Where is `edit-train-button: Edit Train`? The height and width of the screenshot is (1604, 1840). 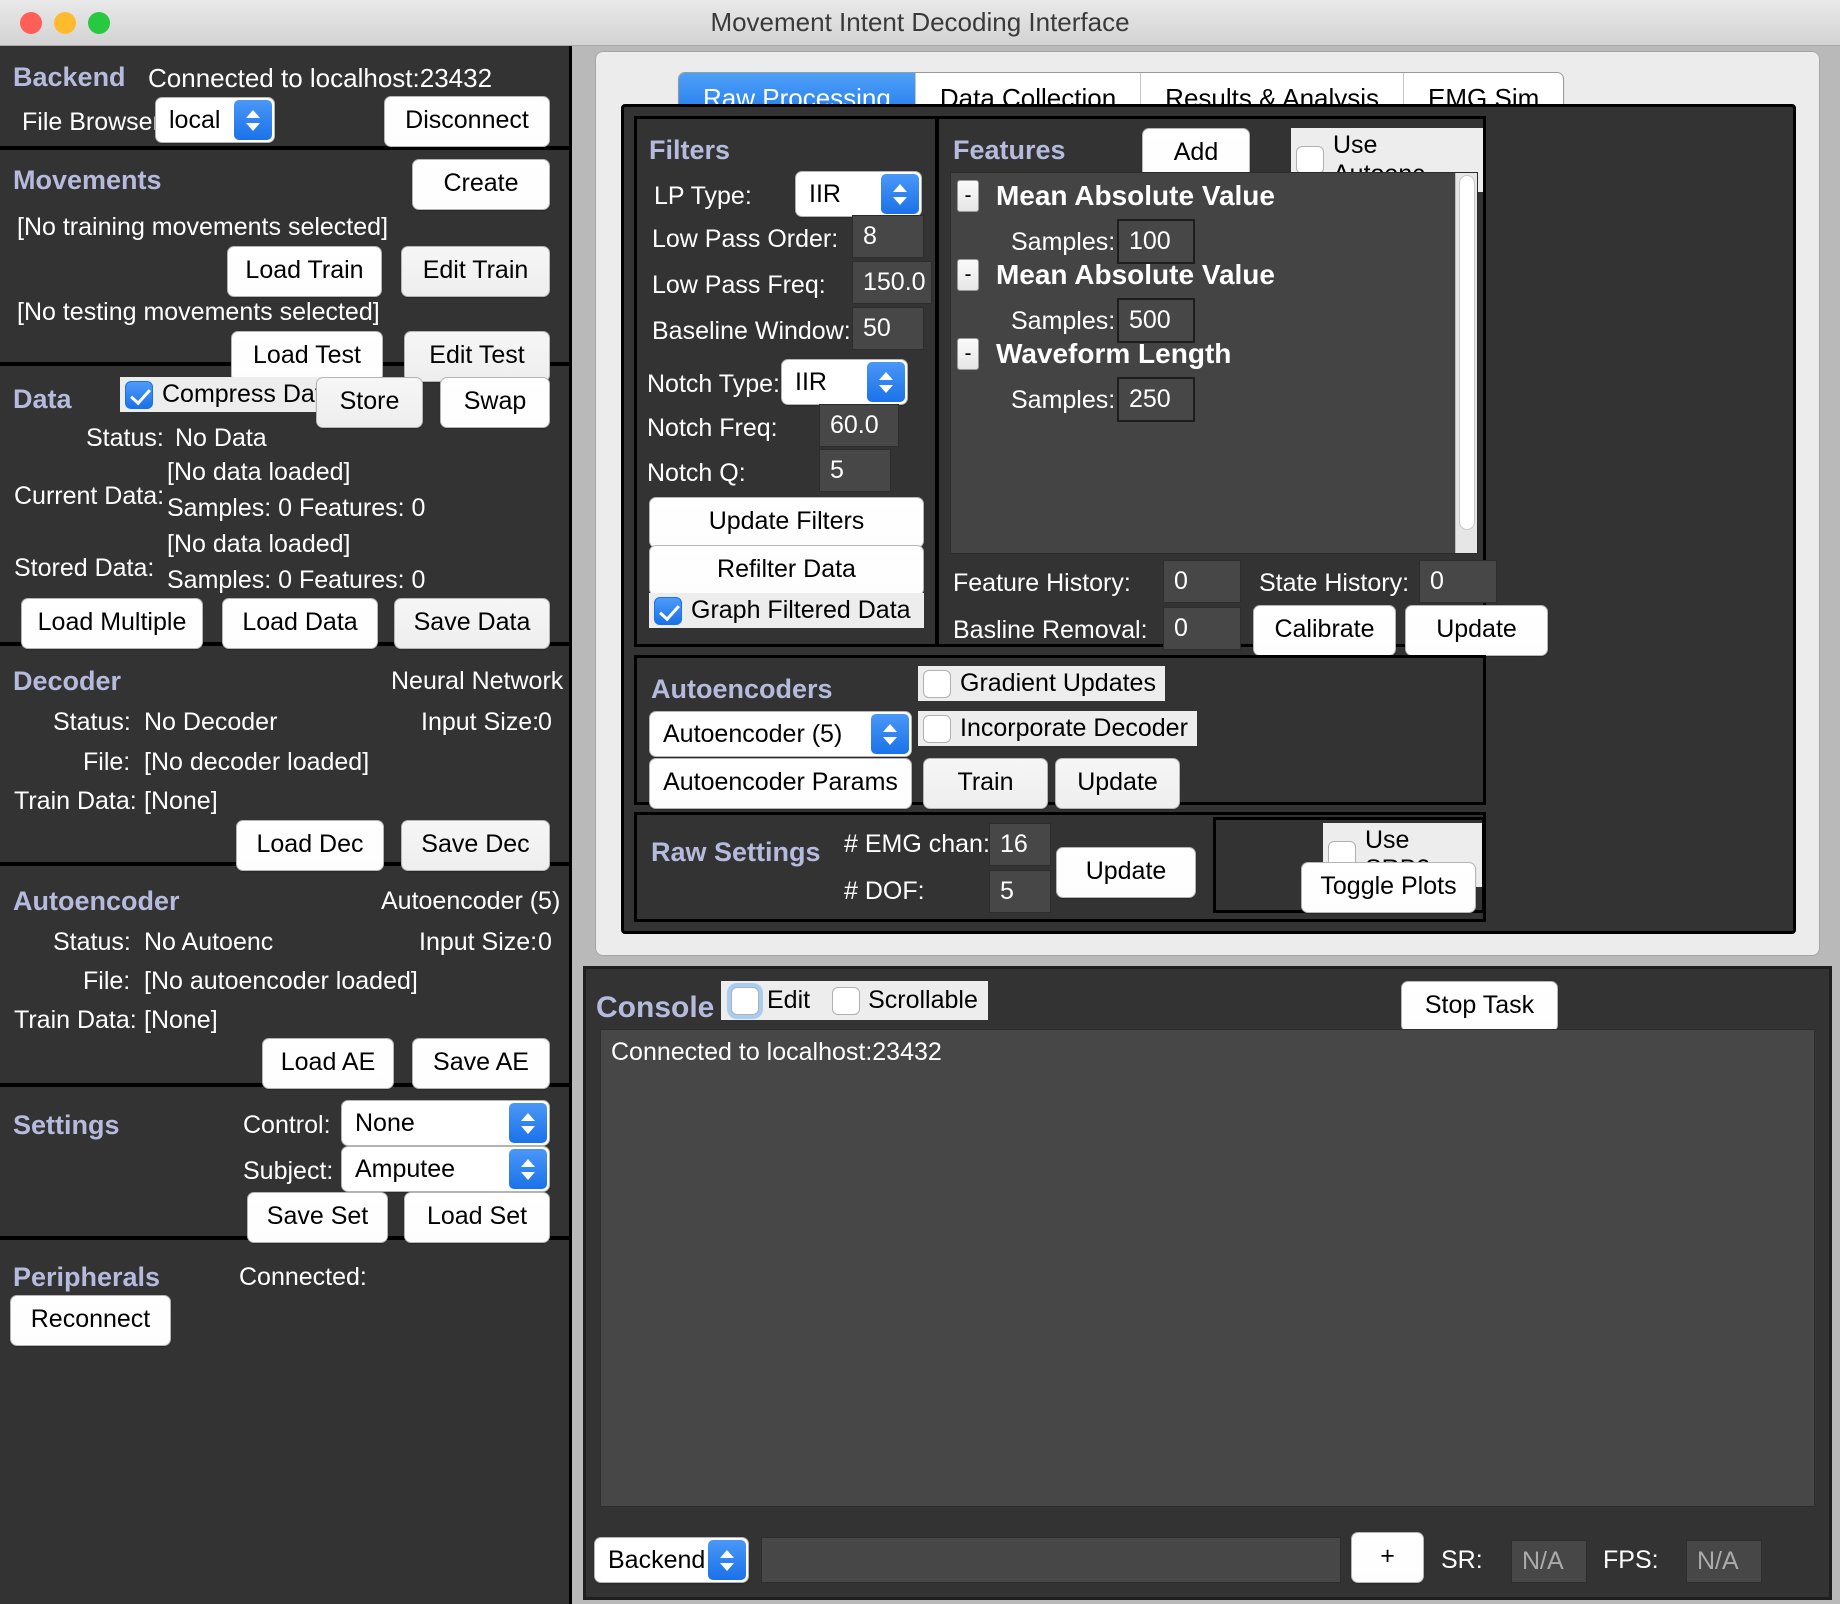
edit-train-button: Edit Train is located at coordinates (475, 271).